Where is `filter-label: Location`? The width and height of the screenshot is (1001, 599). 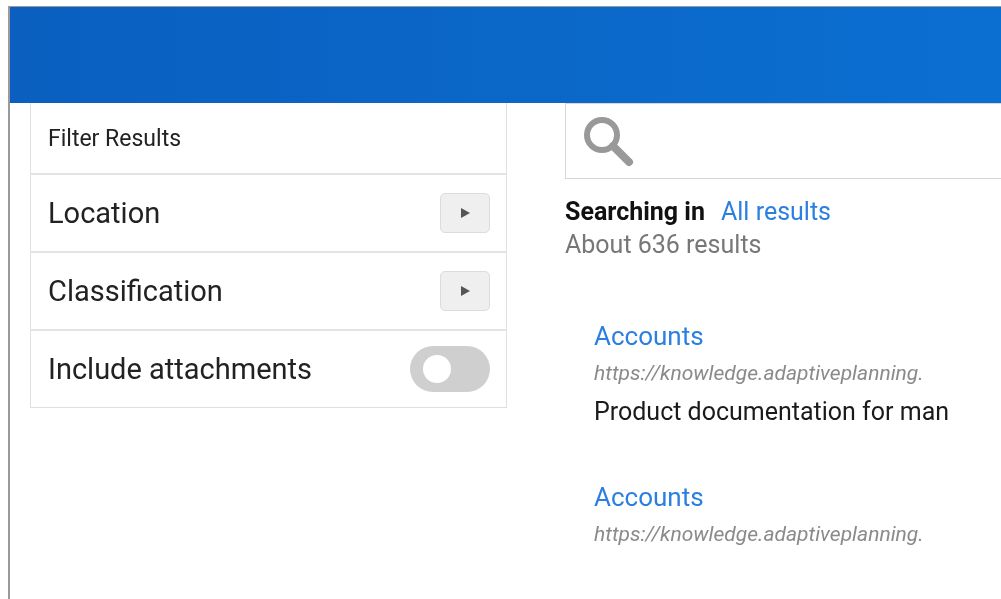
filter-label: Location is located at coordinates (104, 213).